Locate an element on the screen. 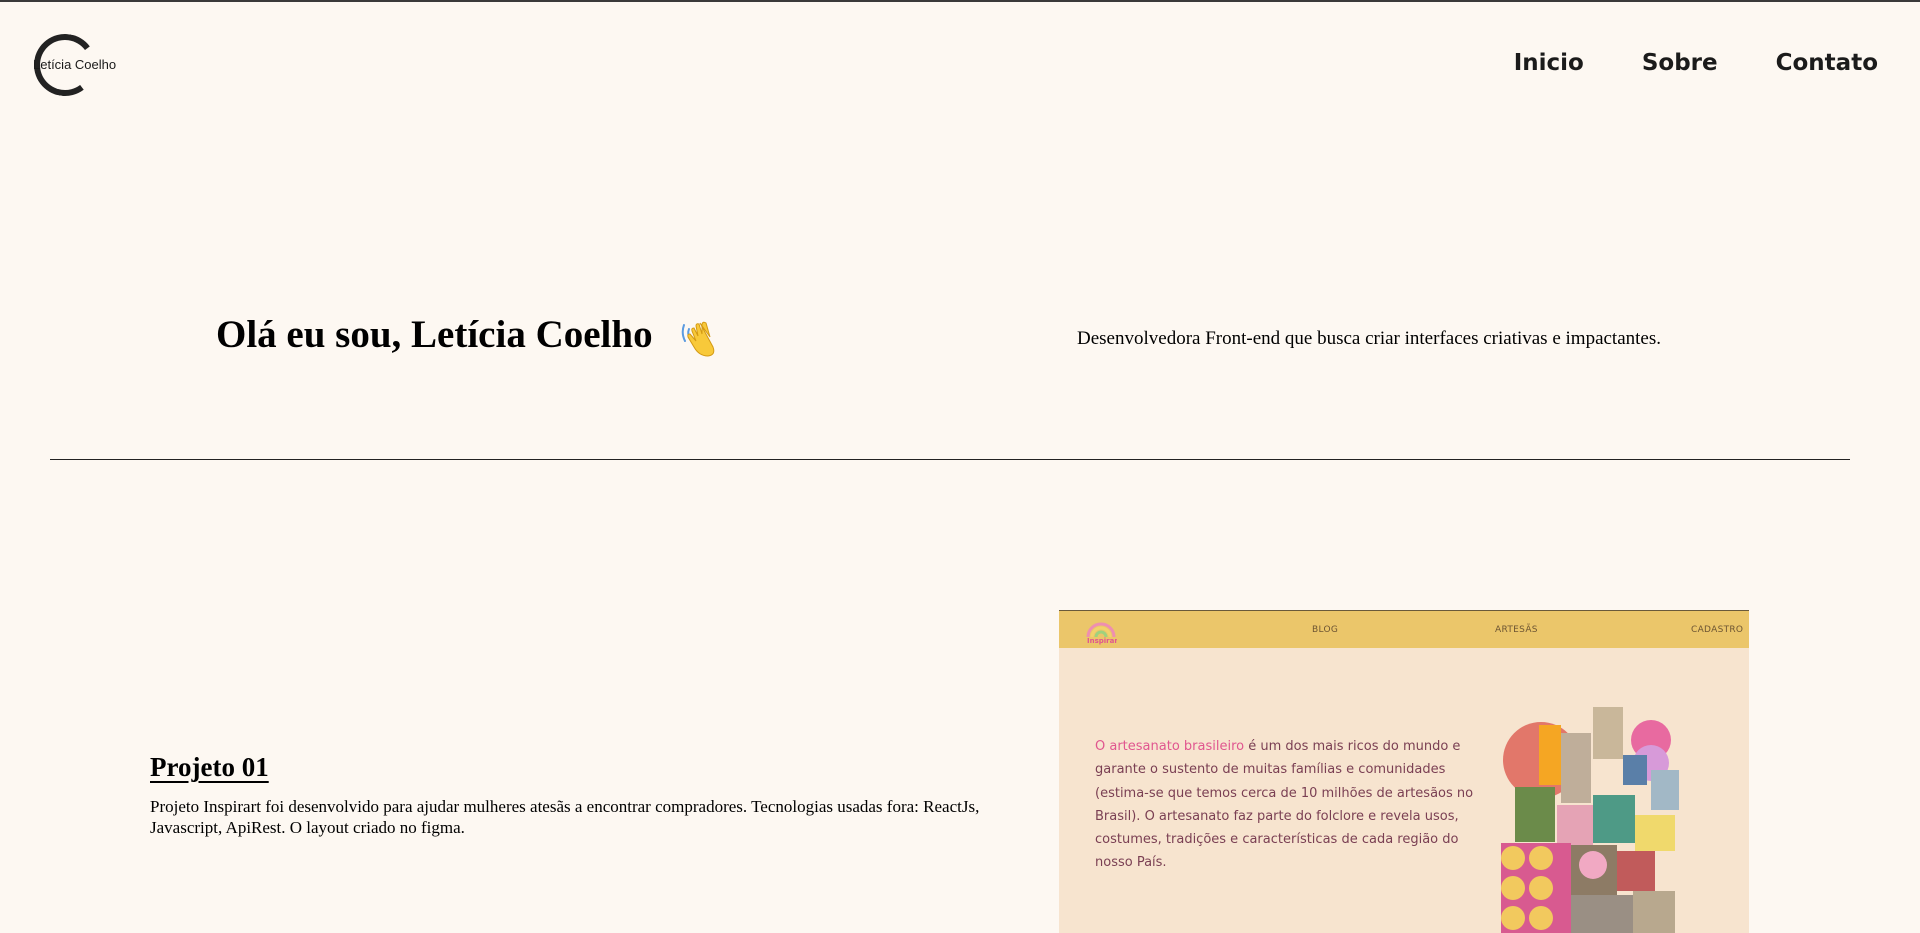 This screenshot has width=1920, height=933. preview-highlight: O artesanato brasileiro is located at coordinates (1170, 746).